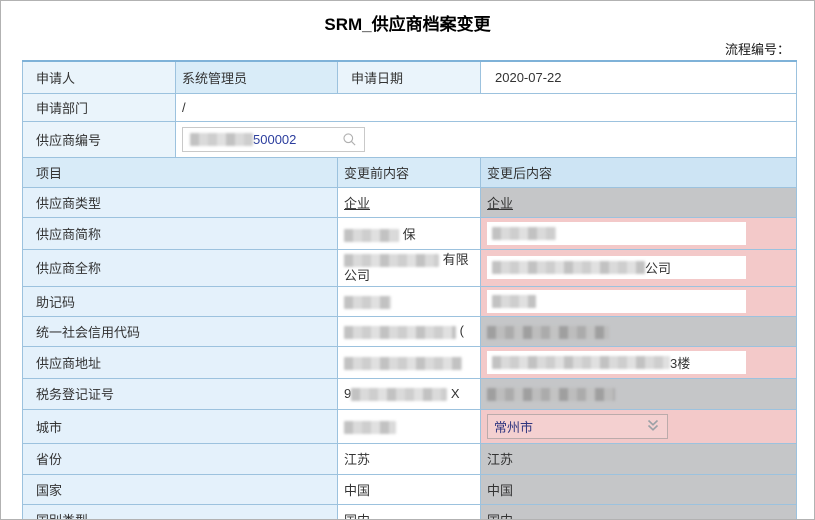  I want to click on row-label: 统一社会信用代码, so click(180, 331).